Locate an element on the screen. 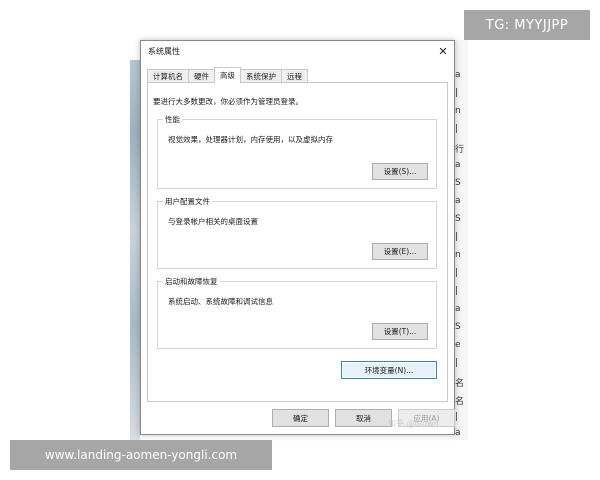 The image size is (600, 480). background-char: e is located at coordinates (458, 345).